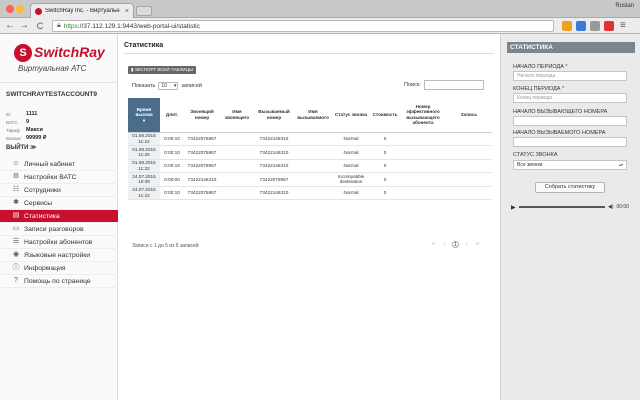 This screenshot has width=640, height=400. I want to click on tab-close-icon: ×, so click(127, 11).